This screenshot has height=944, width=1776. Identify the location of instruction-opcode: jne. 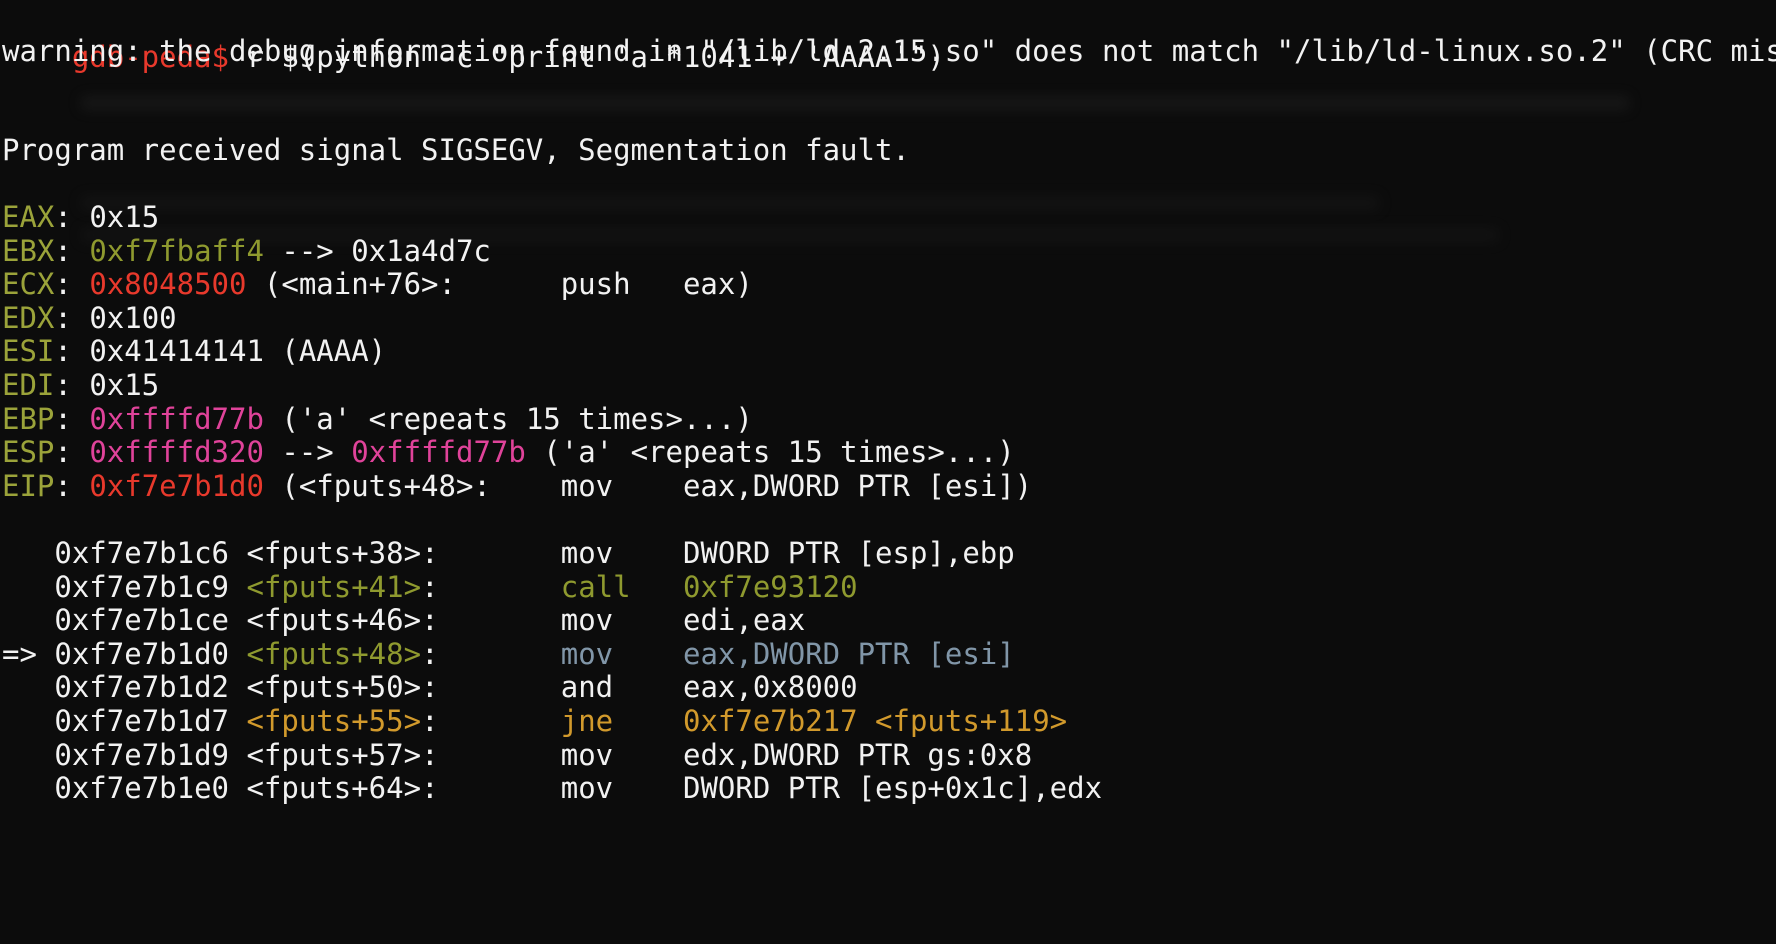
(587, 721).